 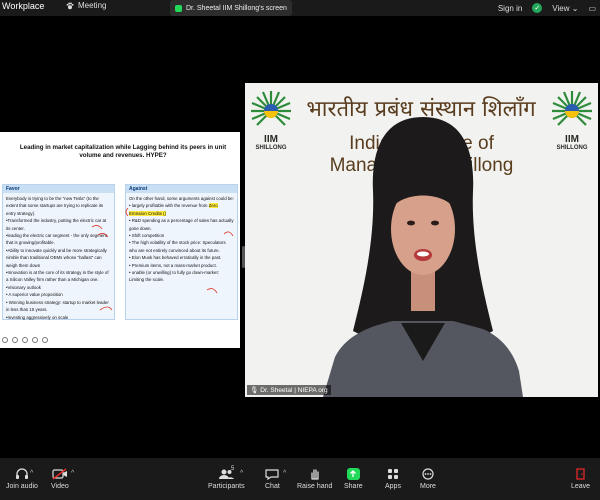 I want to click on favor-header: Favor, so click(x=58, y=189).